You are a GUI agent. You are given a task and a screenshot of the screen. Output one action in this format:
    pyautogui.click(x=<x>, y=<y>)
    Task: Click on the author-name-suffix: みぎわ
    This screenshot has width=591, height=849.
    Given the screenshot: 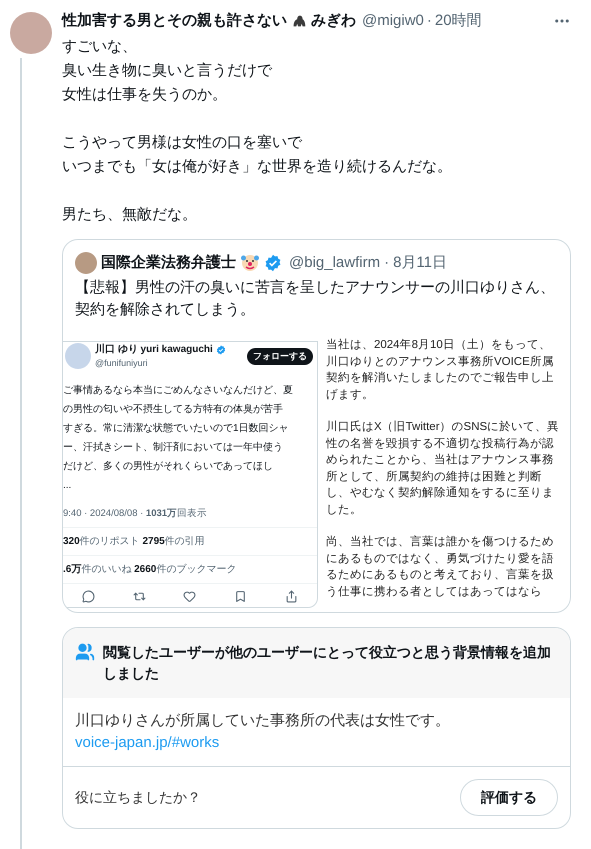 What is the action you would take?
    pyautogui.click(x=333, y=21)
    